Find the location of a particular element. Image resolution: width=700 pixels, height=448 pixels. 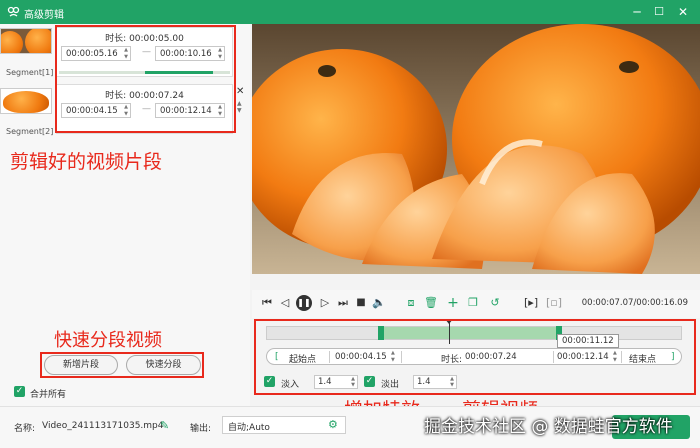

close-button: ✕ is located at coordinates (683, 12).